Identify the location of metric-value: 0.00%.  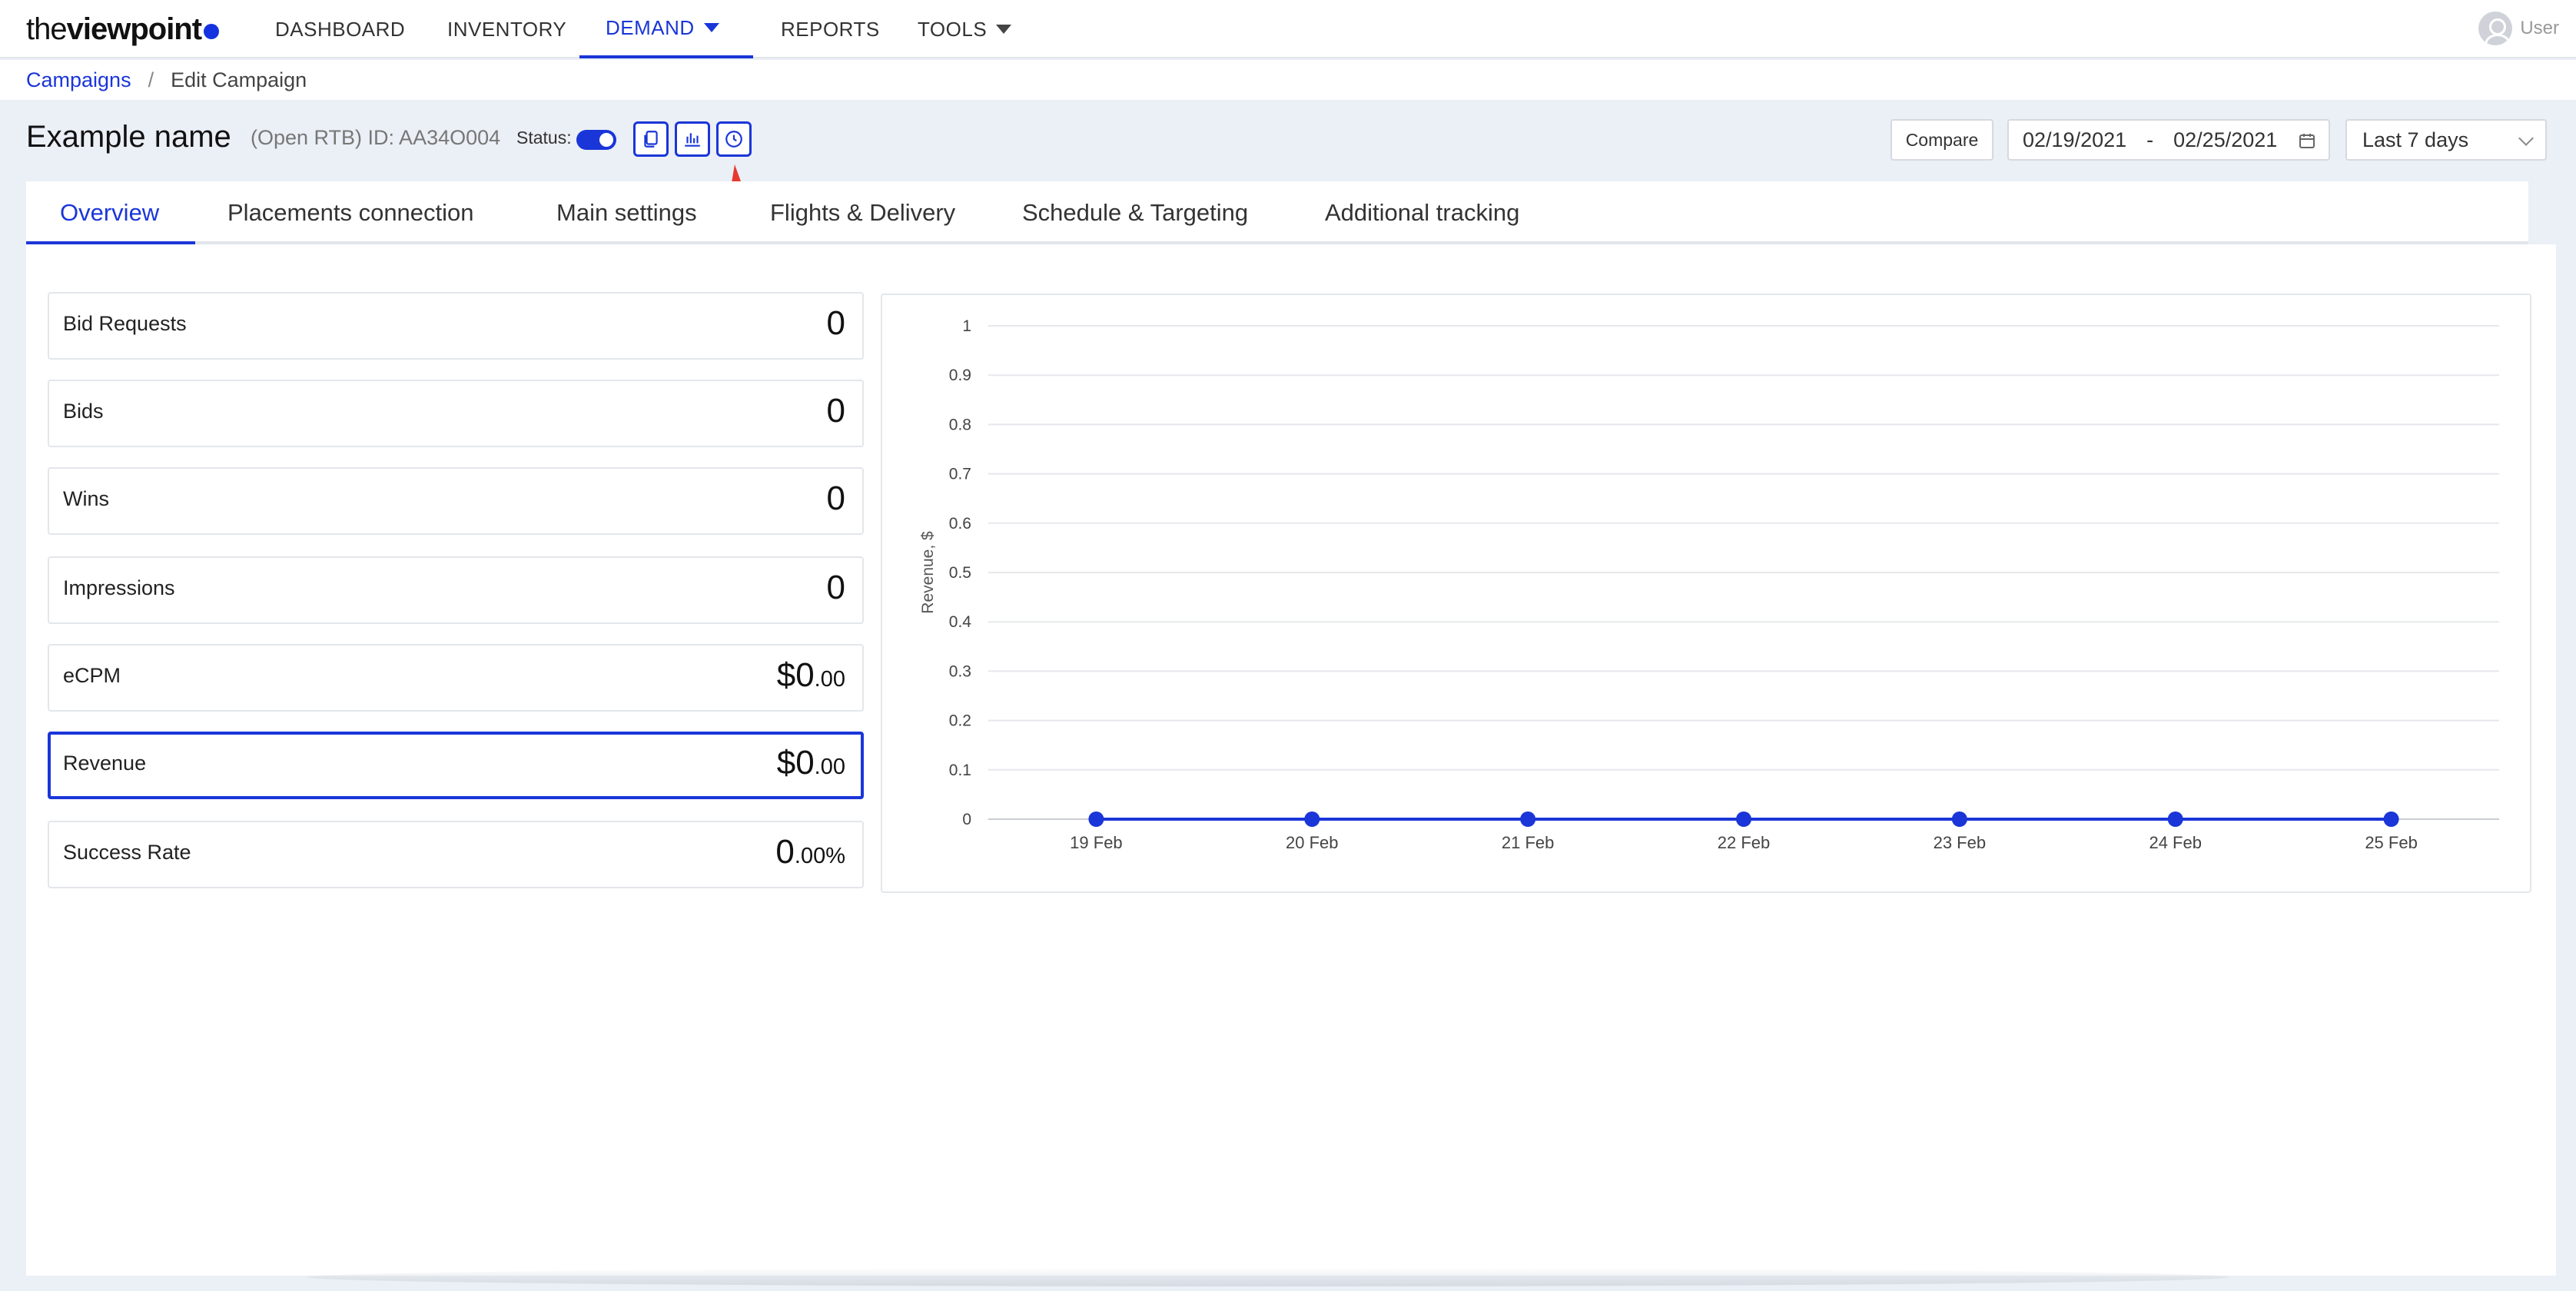
(810, 852).